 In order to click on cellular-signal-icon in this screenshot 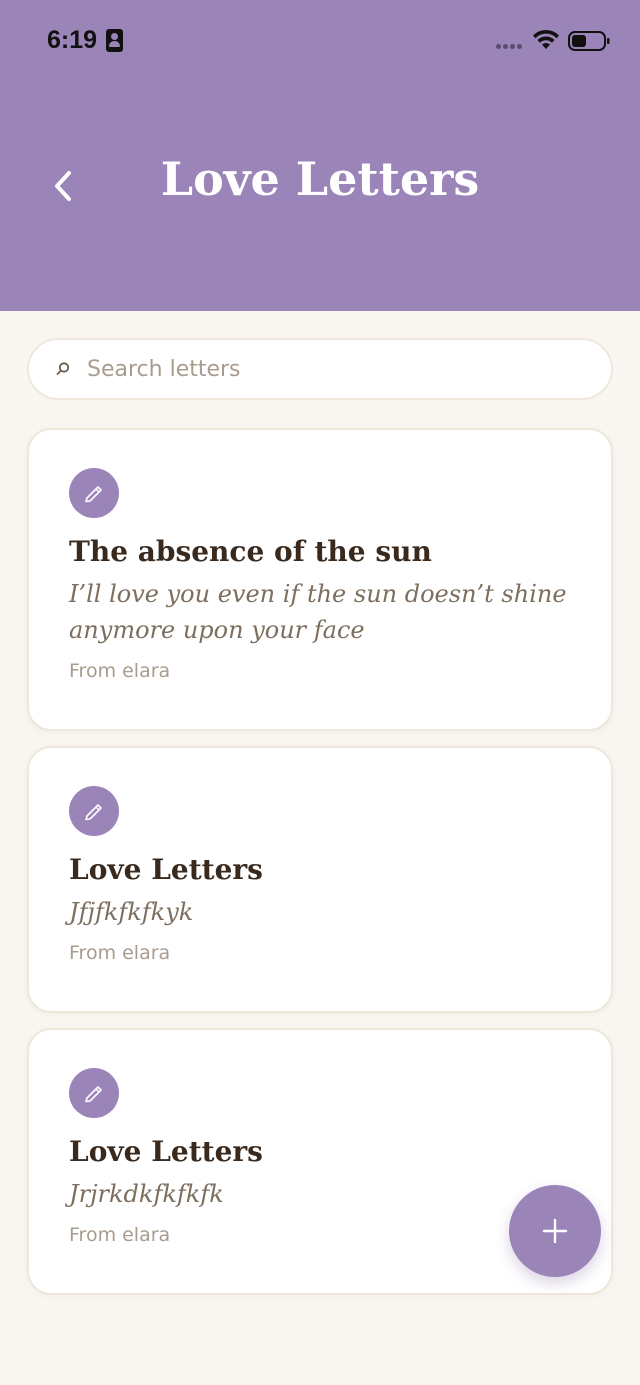, I will do `click(510, 47)`.